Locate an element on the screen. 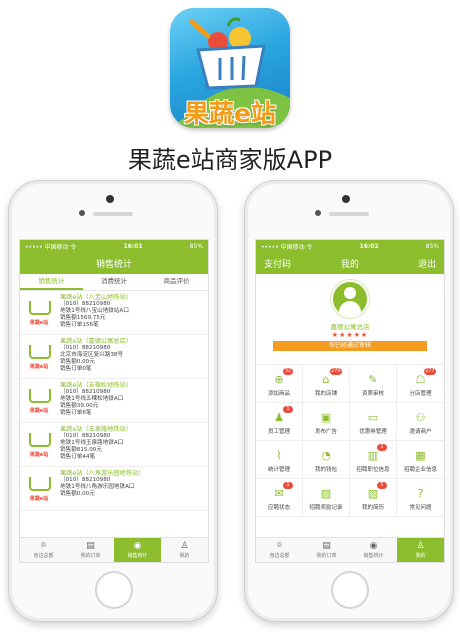 The width and height of the screenshot is (460, 640). status-bar: ••••• 中国移动 令 16:02 85% is located at coordinates (350, 246).